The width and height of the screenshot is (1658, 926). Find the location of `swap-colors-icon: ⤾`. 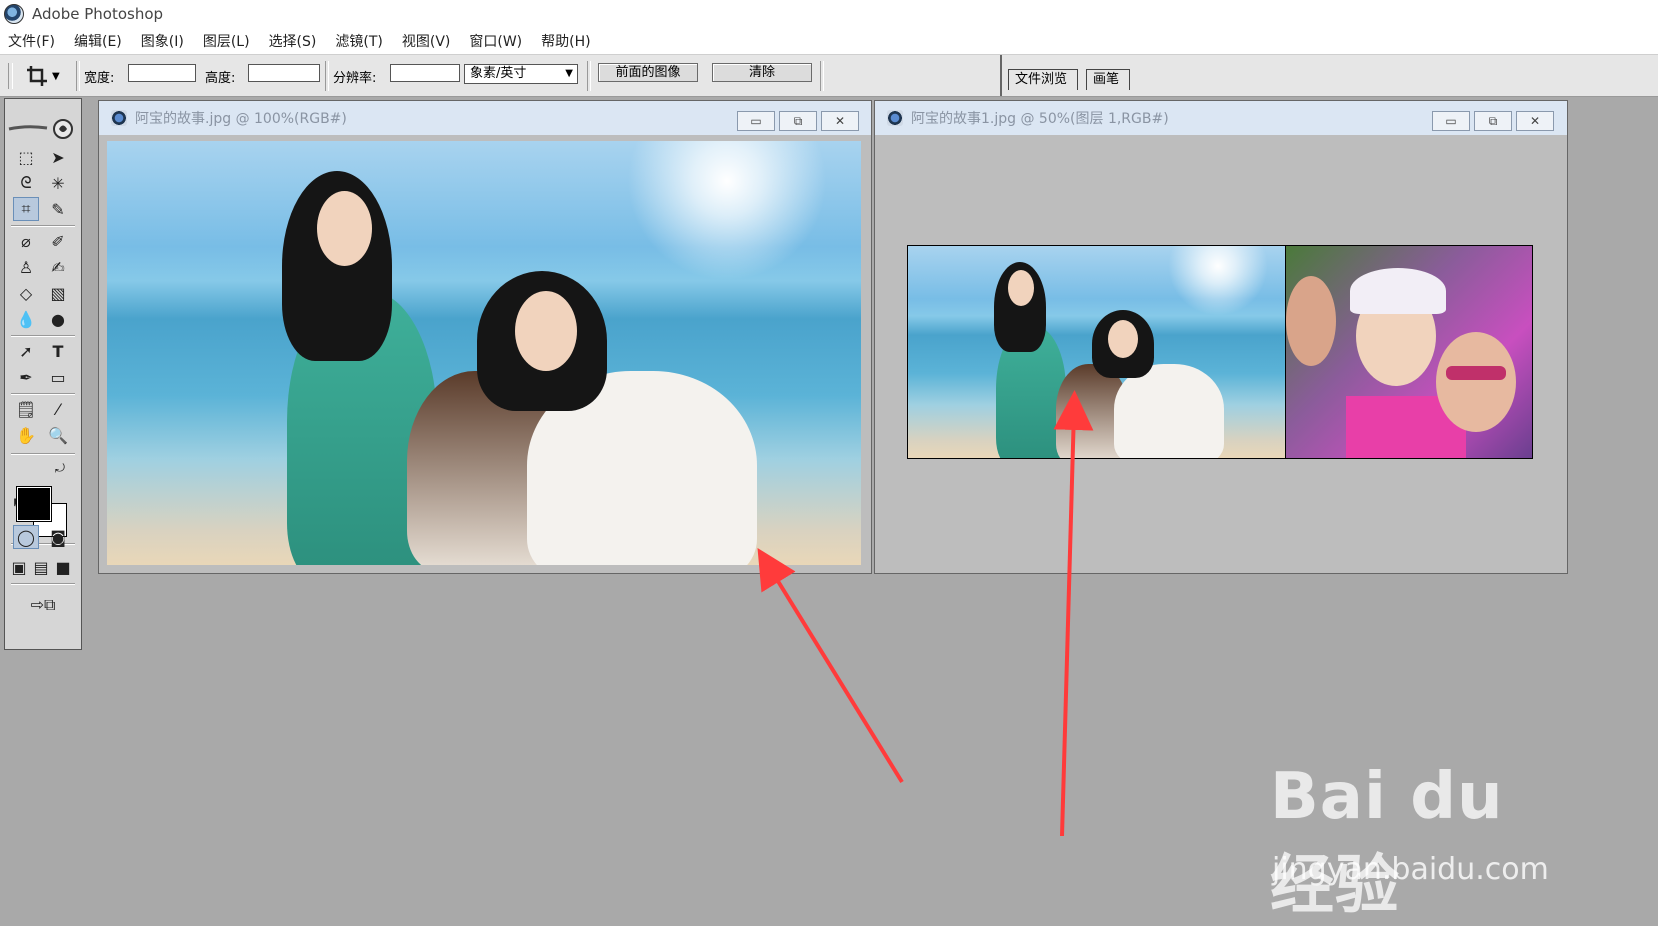

swap-colors-icon: ⤾ is located at coordinates (60, 468).